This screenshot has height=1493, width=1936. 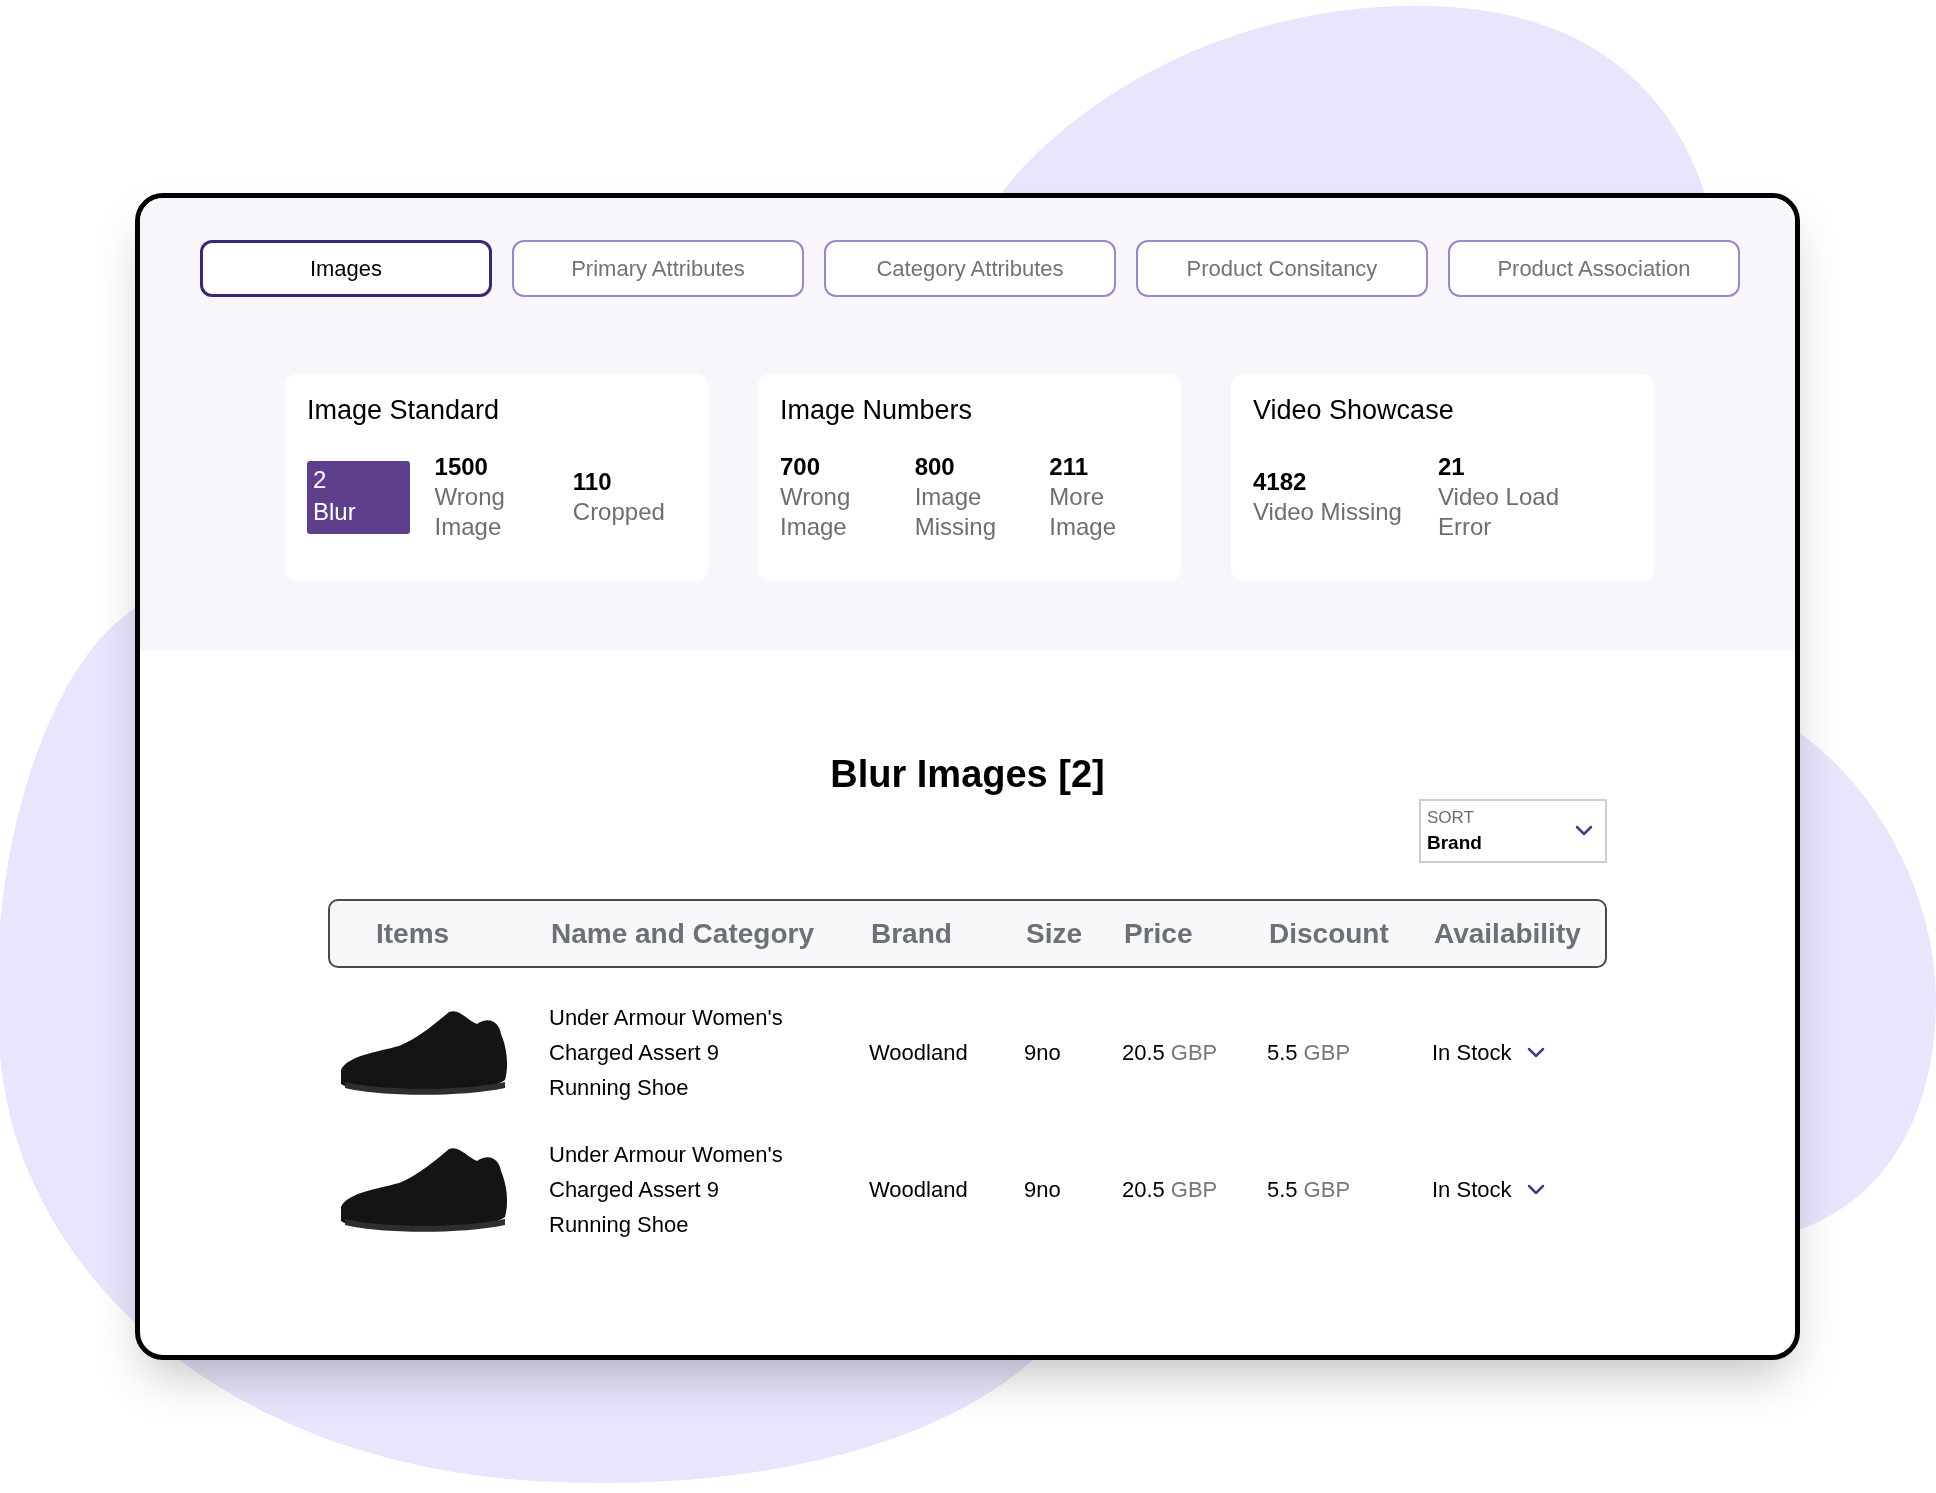 I want to click on column-header: Availability, so click(x=1508, y=933).